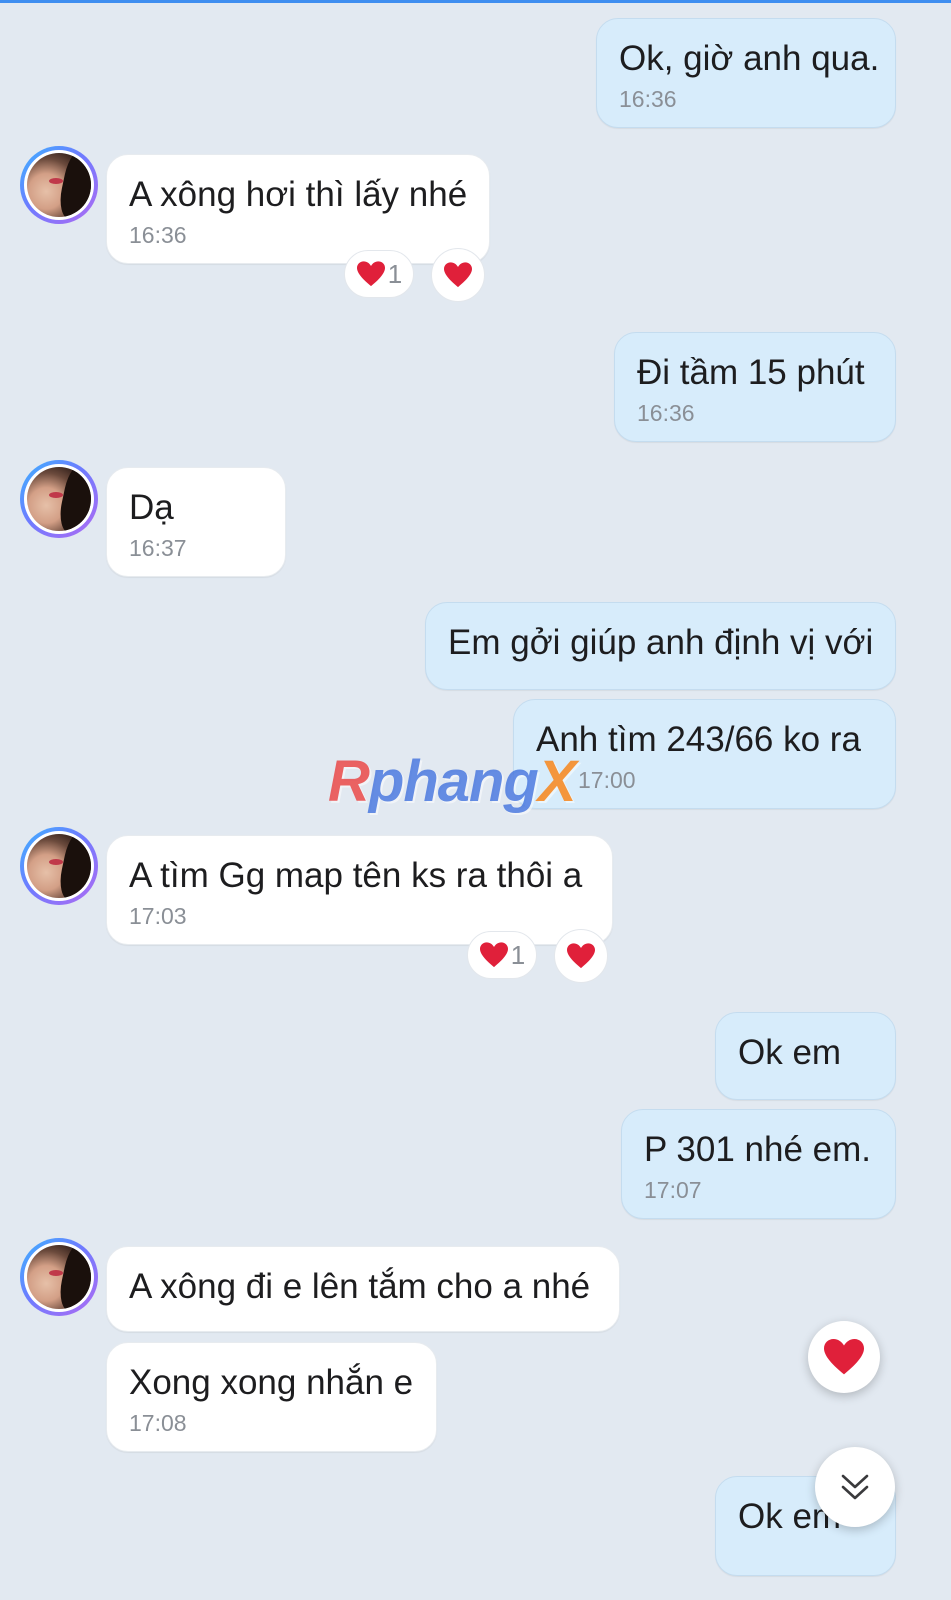 The width and height of the screenshot is (951, 1600). I want to click on message-text: Đi tầm 15 phút, so click(751, 372).